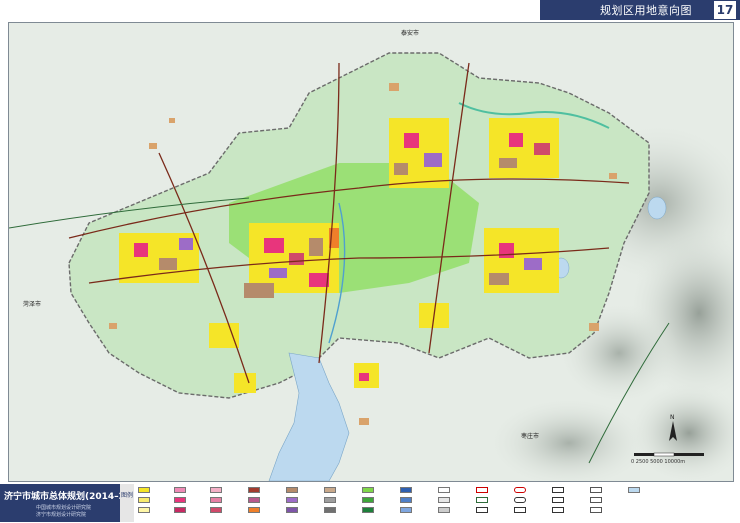 The image size is (740, 523). What do you see at coordinates (419, 153) in the screenshot?
I see `urban-north` at bounding box center [419, 153].